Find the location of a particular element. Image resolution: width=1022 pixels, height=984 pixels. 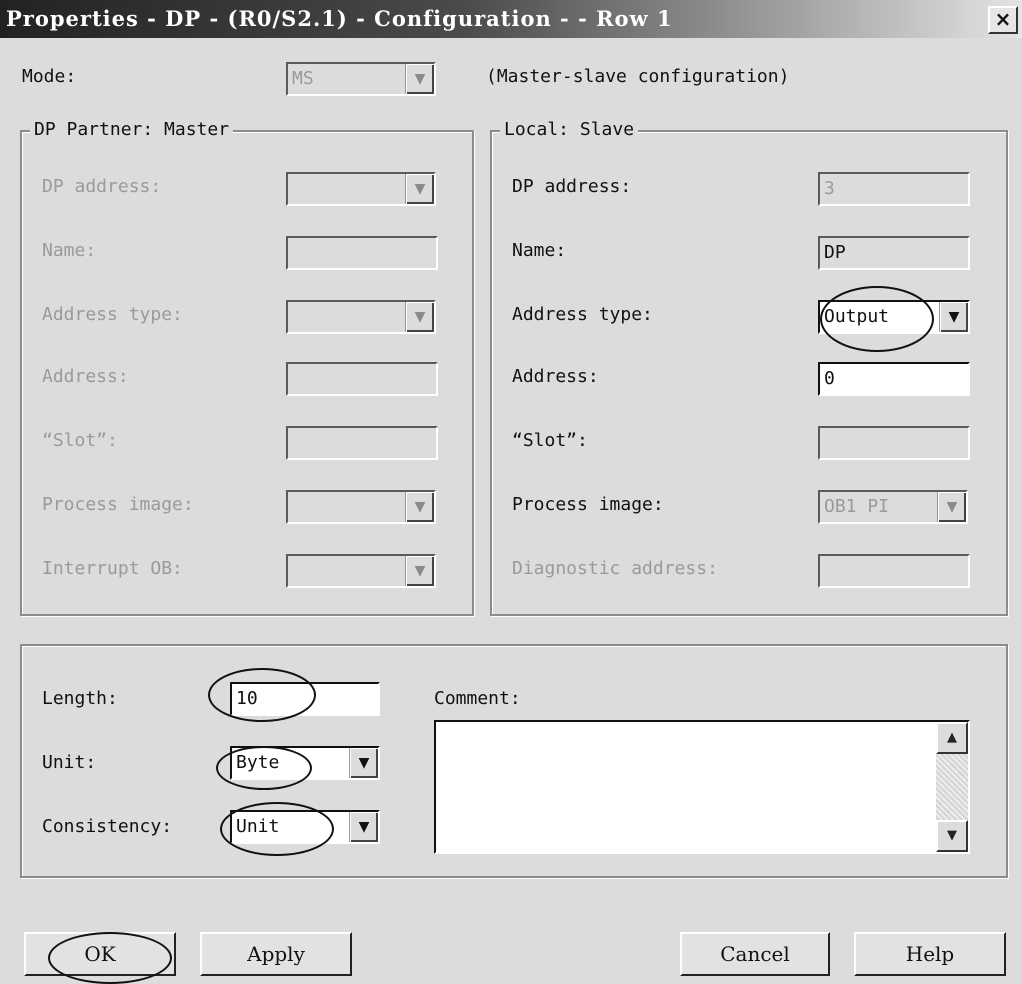

help-button: Help is located at coordinates (930, 954).